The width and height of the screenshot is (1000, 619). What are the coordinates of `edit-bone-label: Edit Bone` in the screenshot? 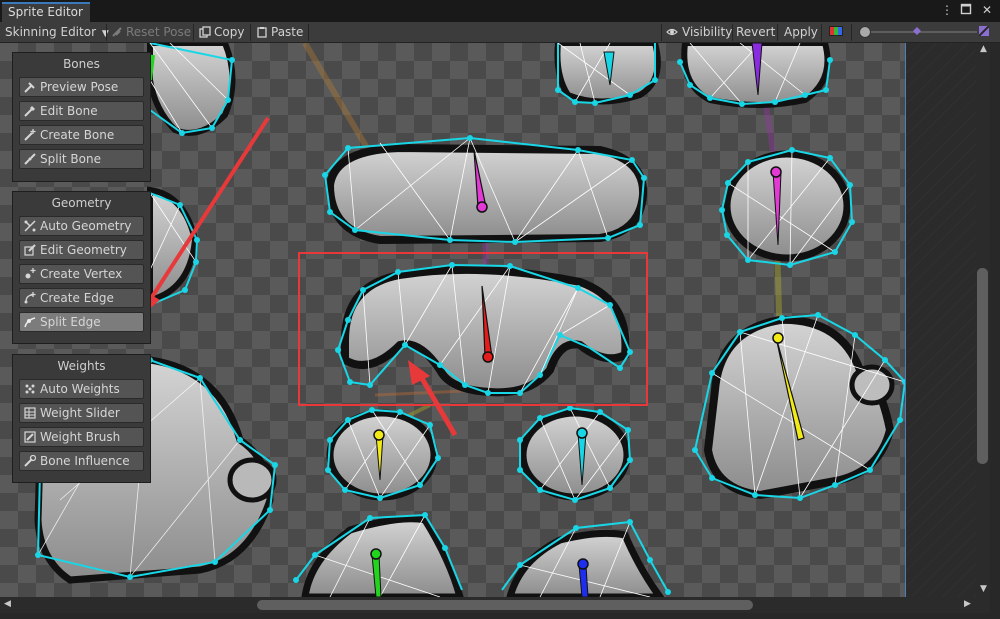 It's located at (69, 111).